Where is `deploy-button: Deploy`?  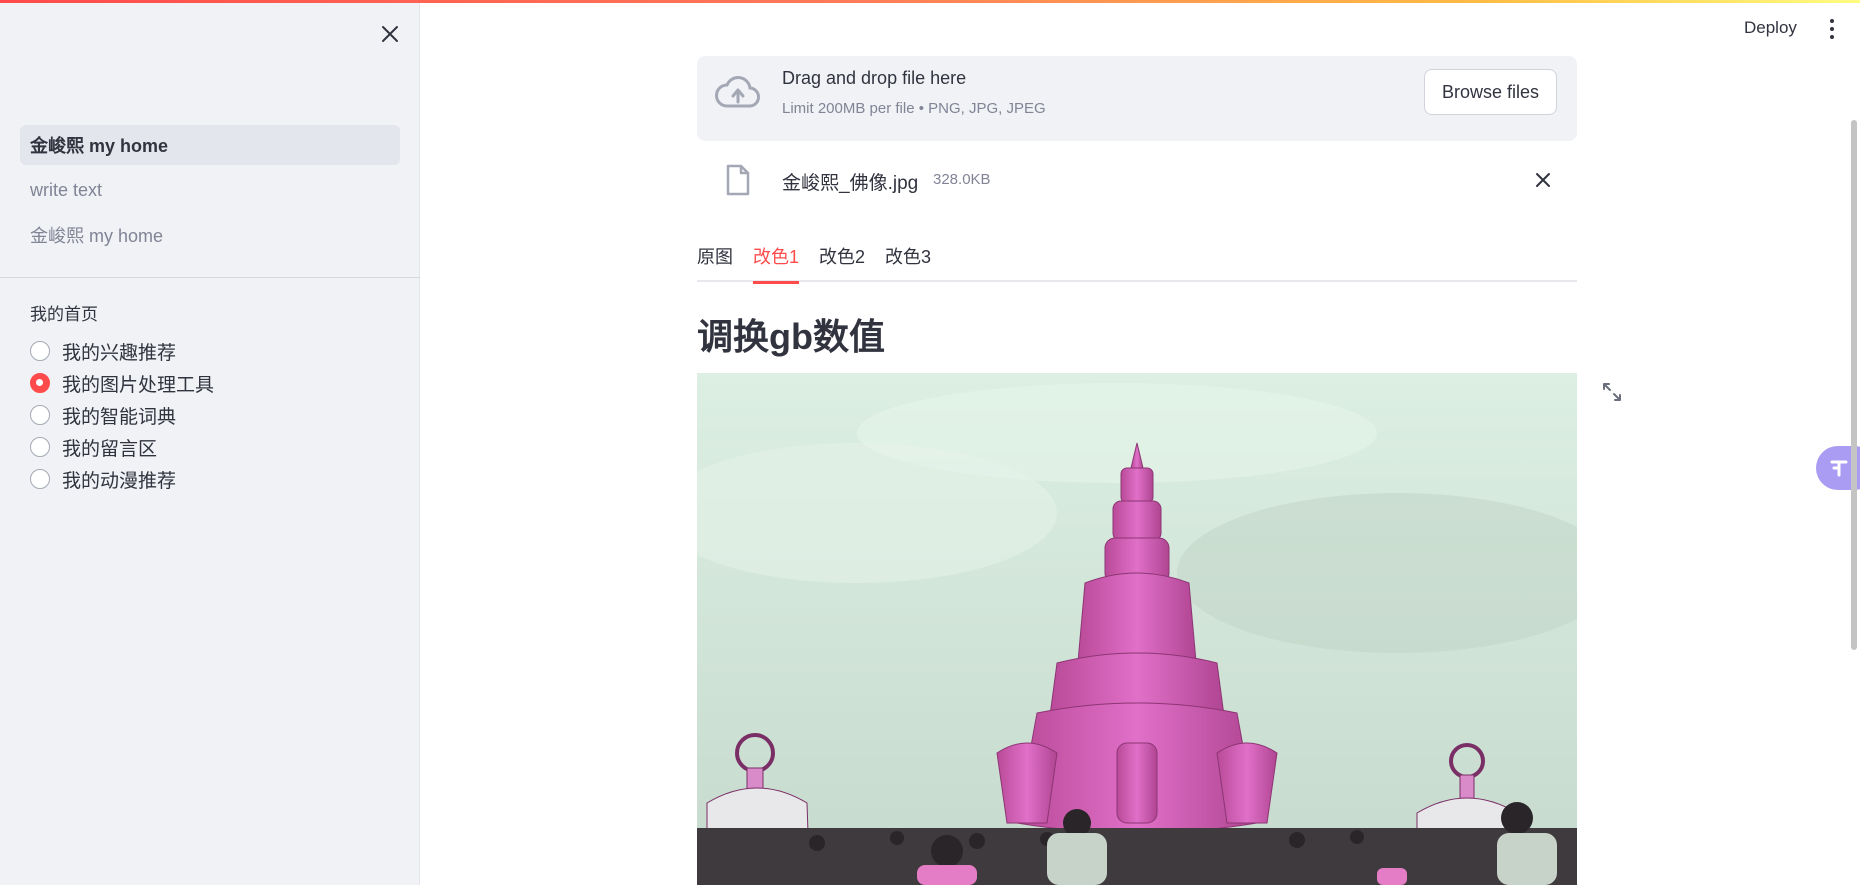 deploy-button: Deploy is located at coordinates (1770, 28).